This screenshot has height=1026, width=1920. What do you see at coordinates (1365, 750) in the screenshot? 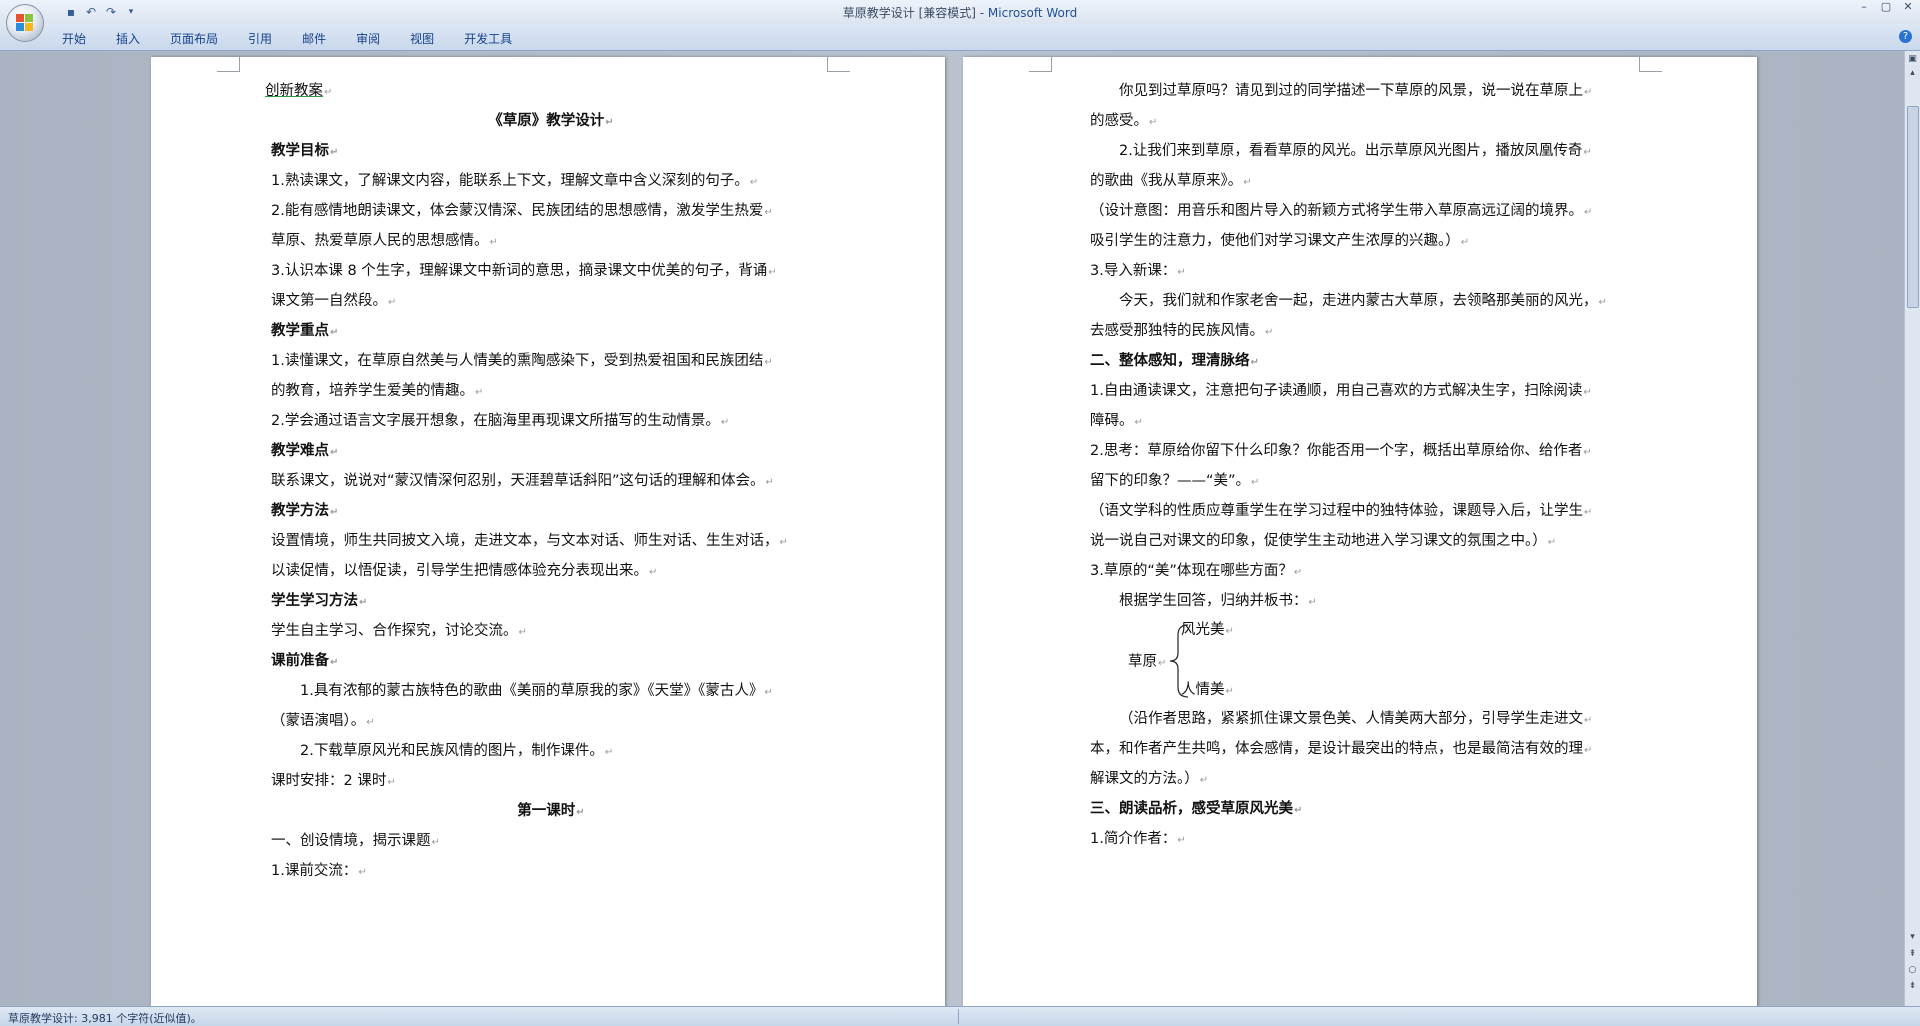
I see `paragraph-line: 本，和作者产生共鸣，体会感情，是设计最突出的特点，也是最简洁有效的理↵` at bounding box center [1365, 750].